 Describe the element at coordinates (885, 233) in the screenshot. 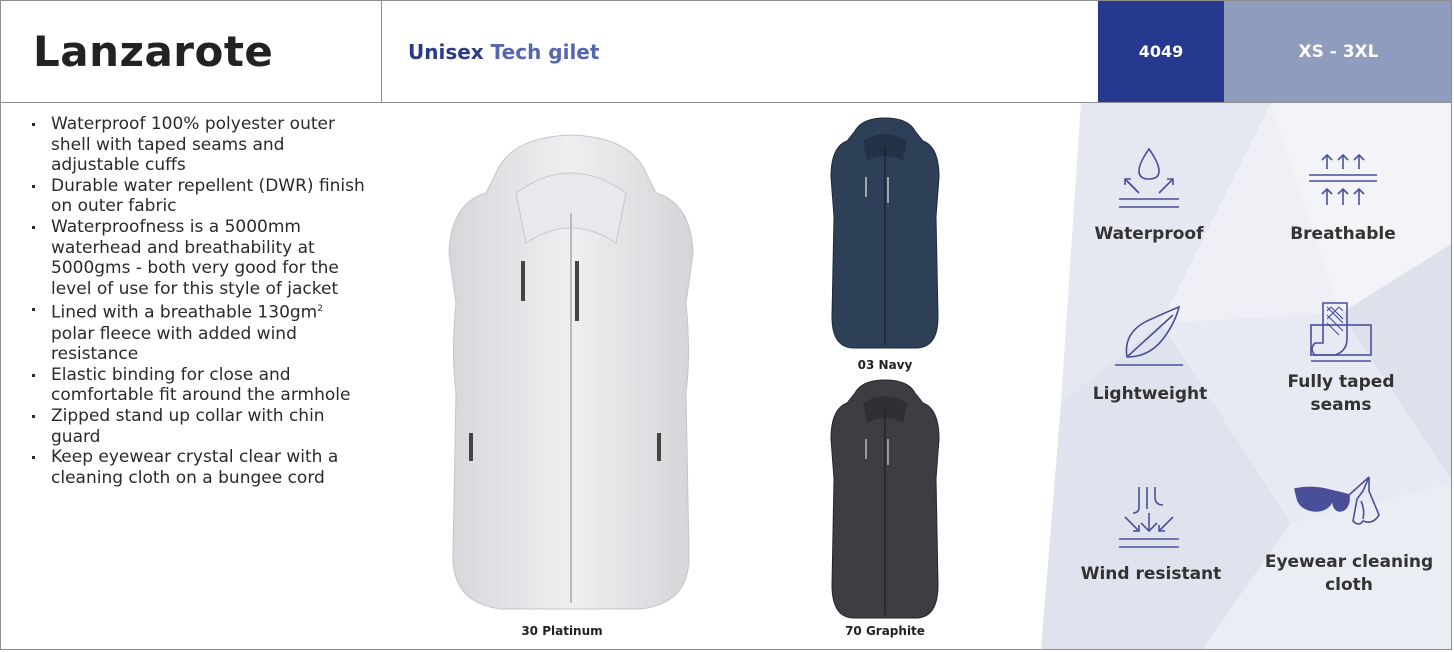

I see `vest-image-navy` at that location.